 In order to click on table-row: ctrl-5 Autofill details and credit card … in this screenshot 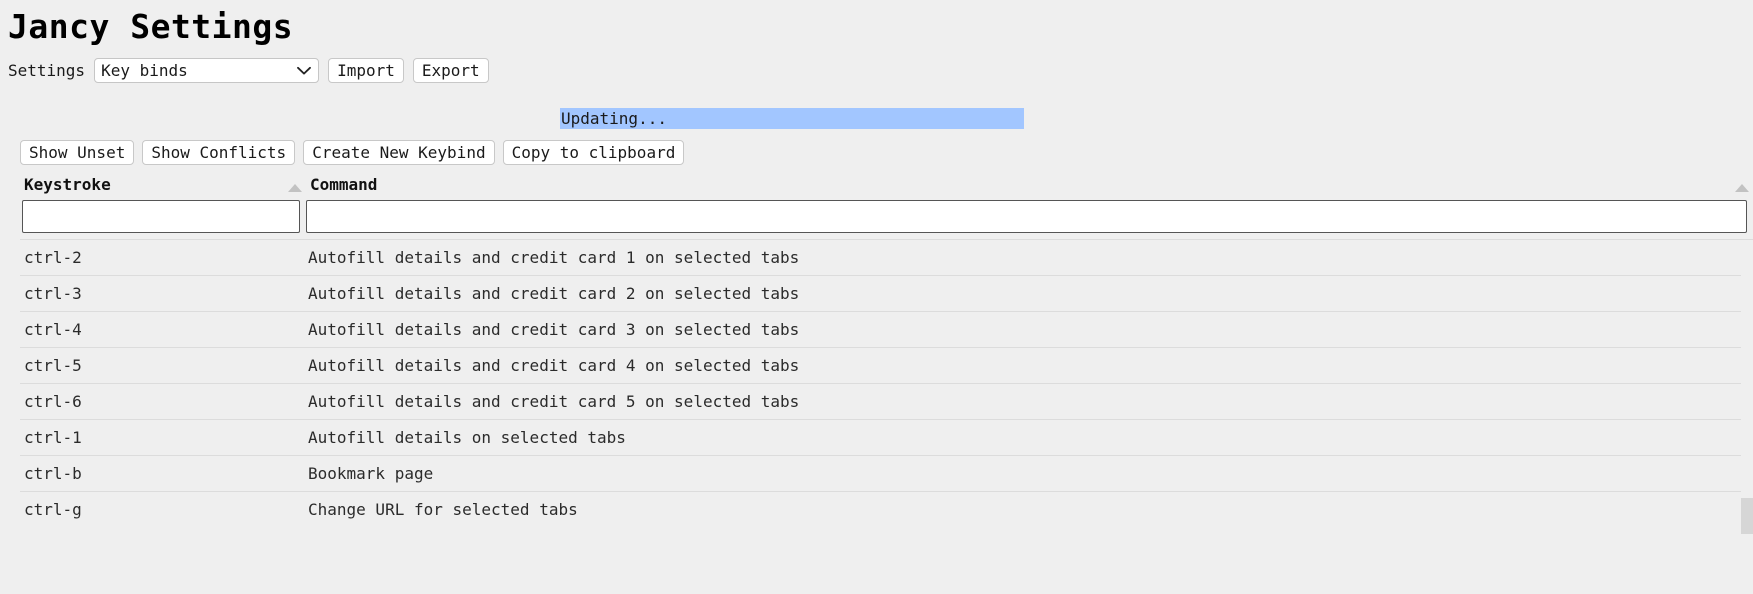, I will do `click(886, 365)`.